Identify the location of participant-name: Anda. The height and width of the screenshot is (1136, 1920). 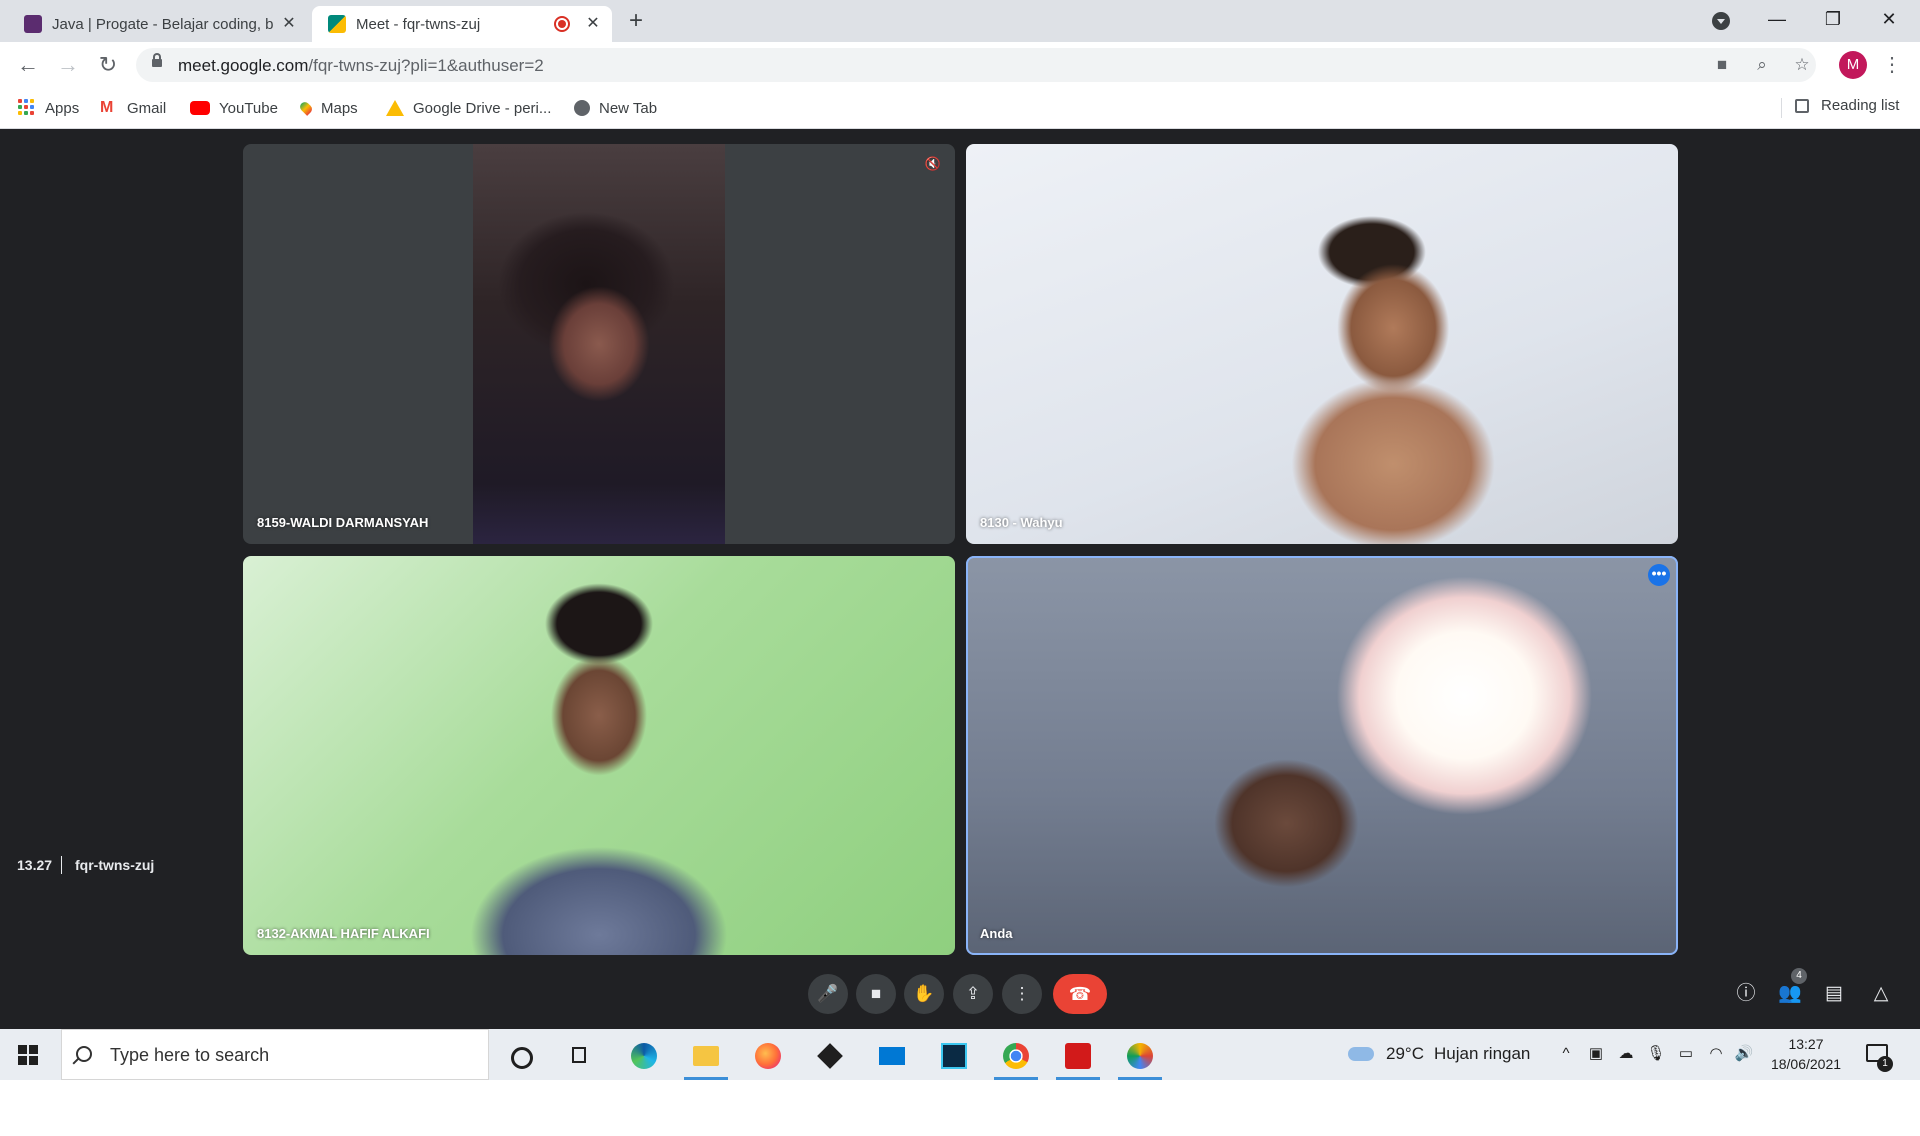
(996, 933).